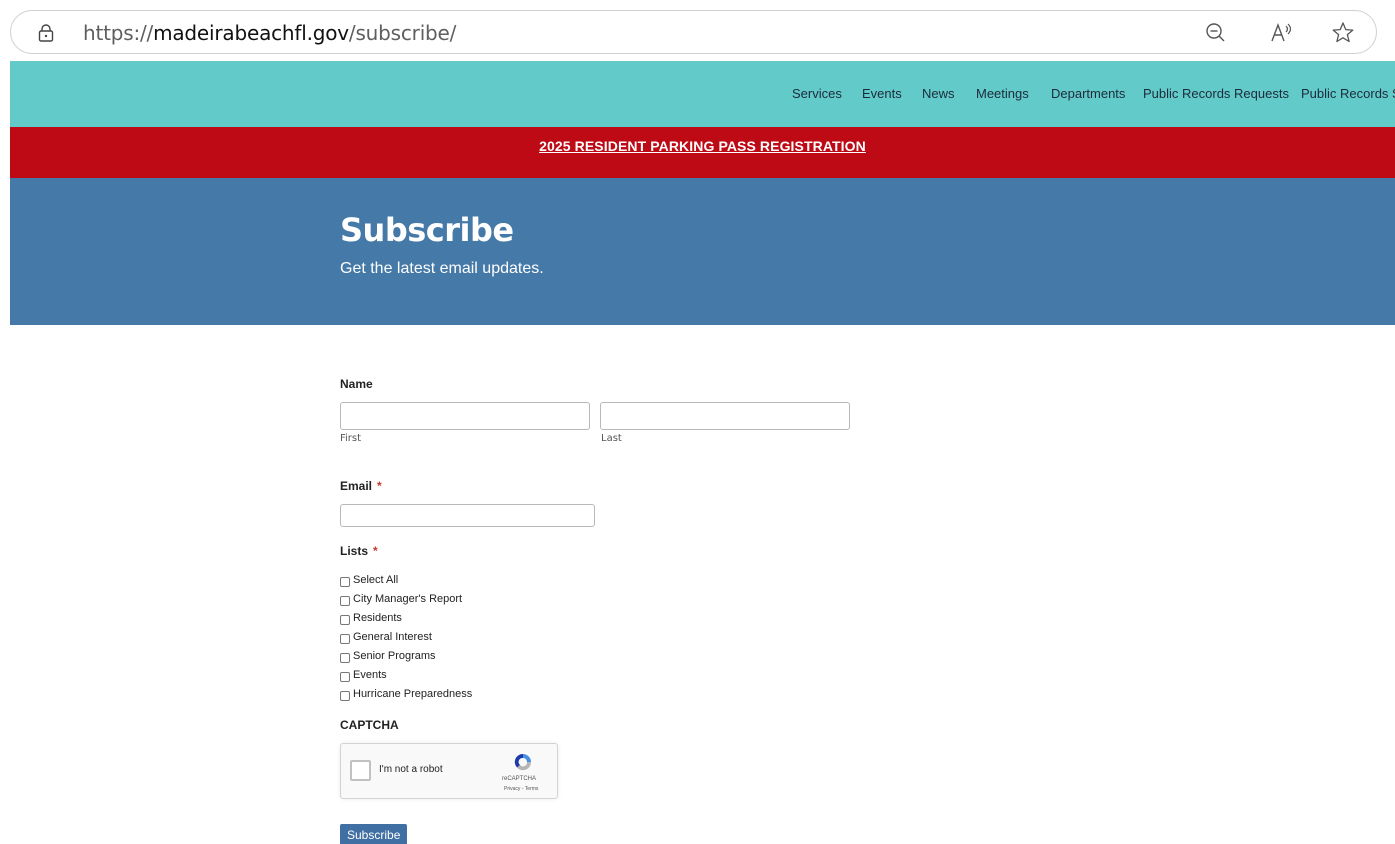 This screenshot has width=1395, height=844. Describe the element at coordinates (351, 438) in the screenshot. I see `first-name-sublabel: First` at that location.